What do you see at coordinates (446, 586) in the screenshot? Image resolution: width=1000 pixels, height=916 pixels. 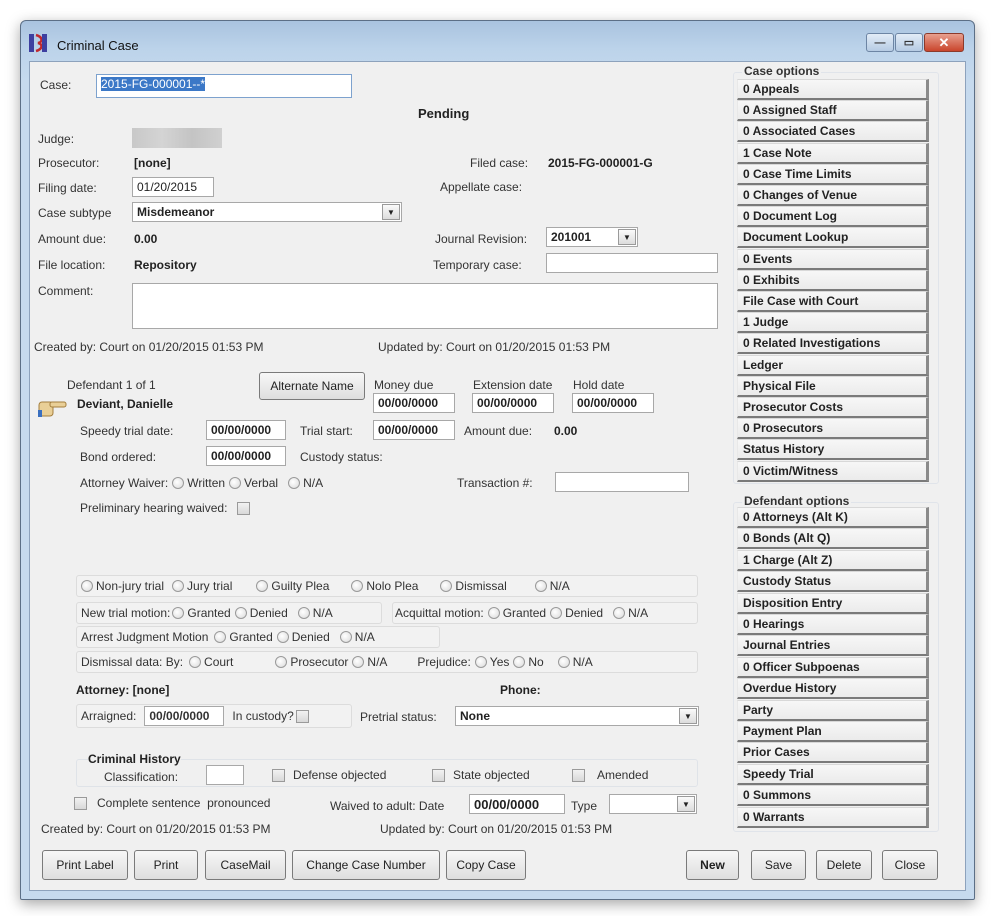 I see `dismissal-radio` at bounding box center [446, 586].